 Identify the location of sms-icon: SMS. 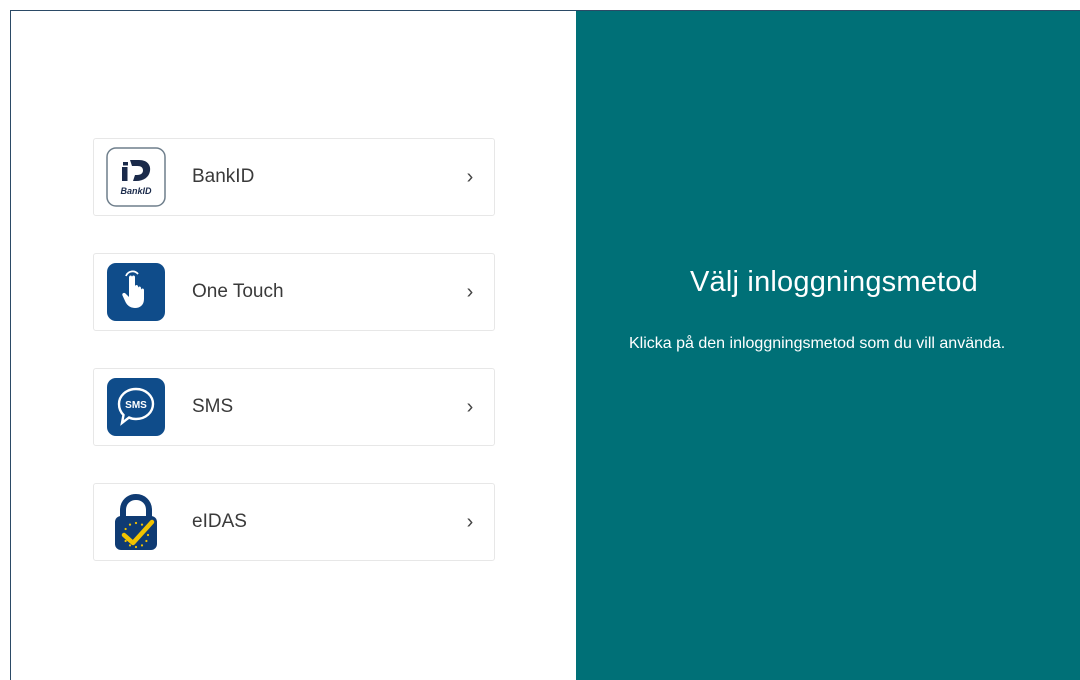
(136, 407).